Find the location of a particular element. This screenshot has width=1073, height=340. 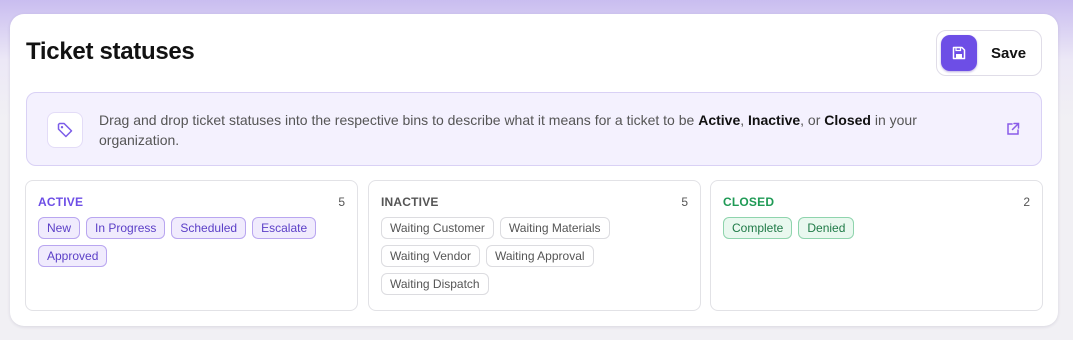

save-button-label: Save is located at coordinates (1009, 53).